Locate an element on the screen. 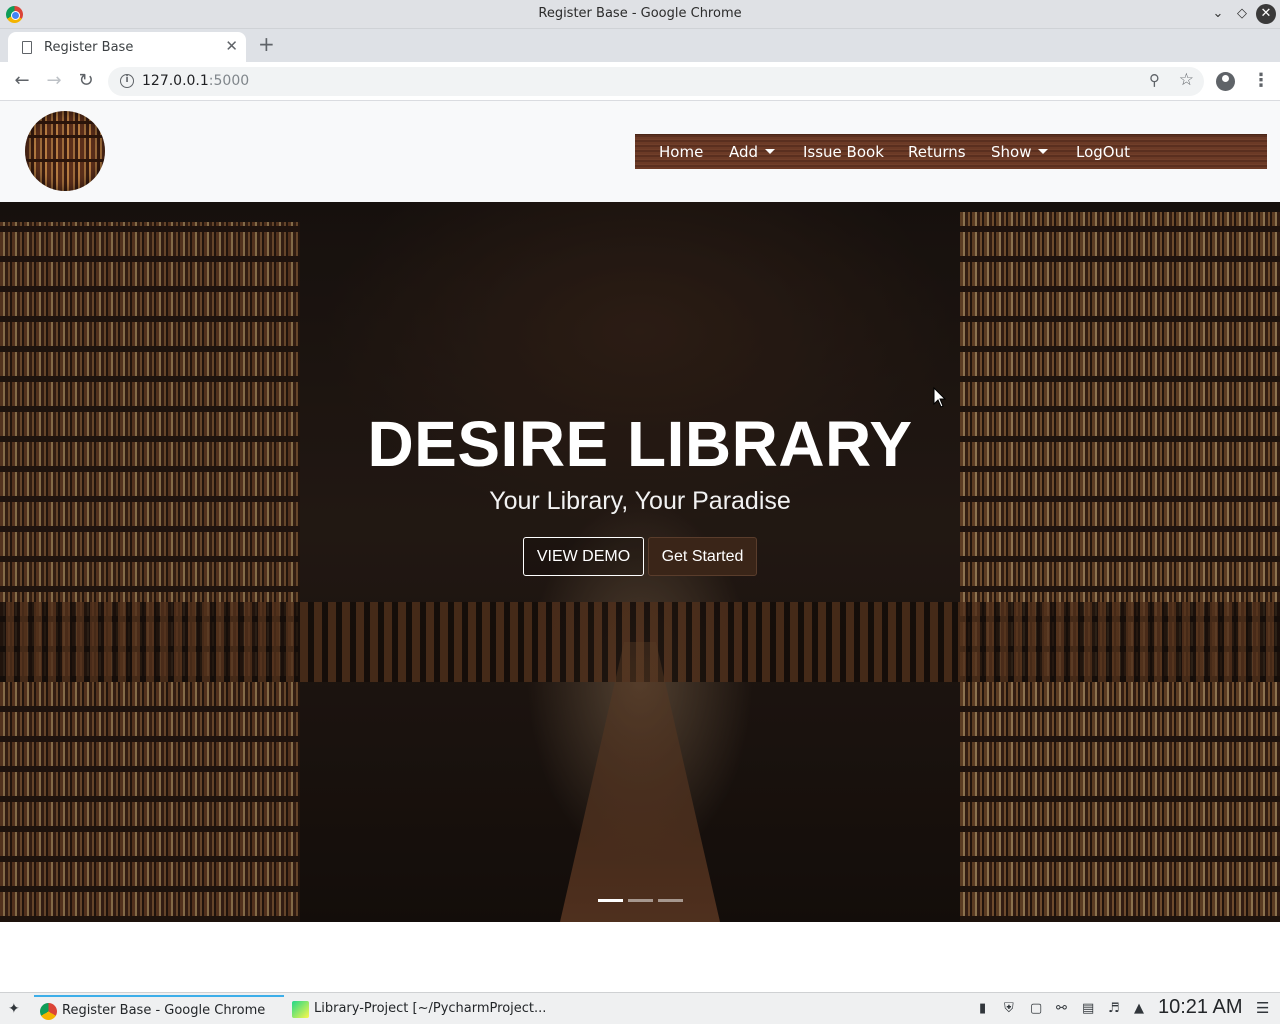 This screenshot has height=1024, width=1280. pycharm-icon is located at coordinates (300, 1009).